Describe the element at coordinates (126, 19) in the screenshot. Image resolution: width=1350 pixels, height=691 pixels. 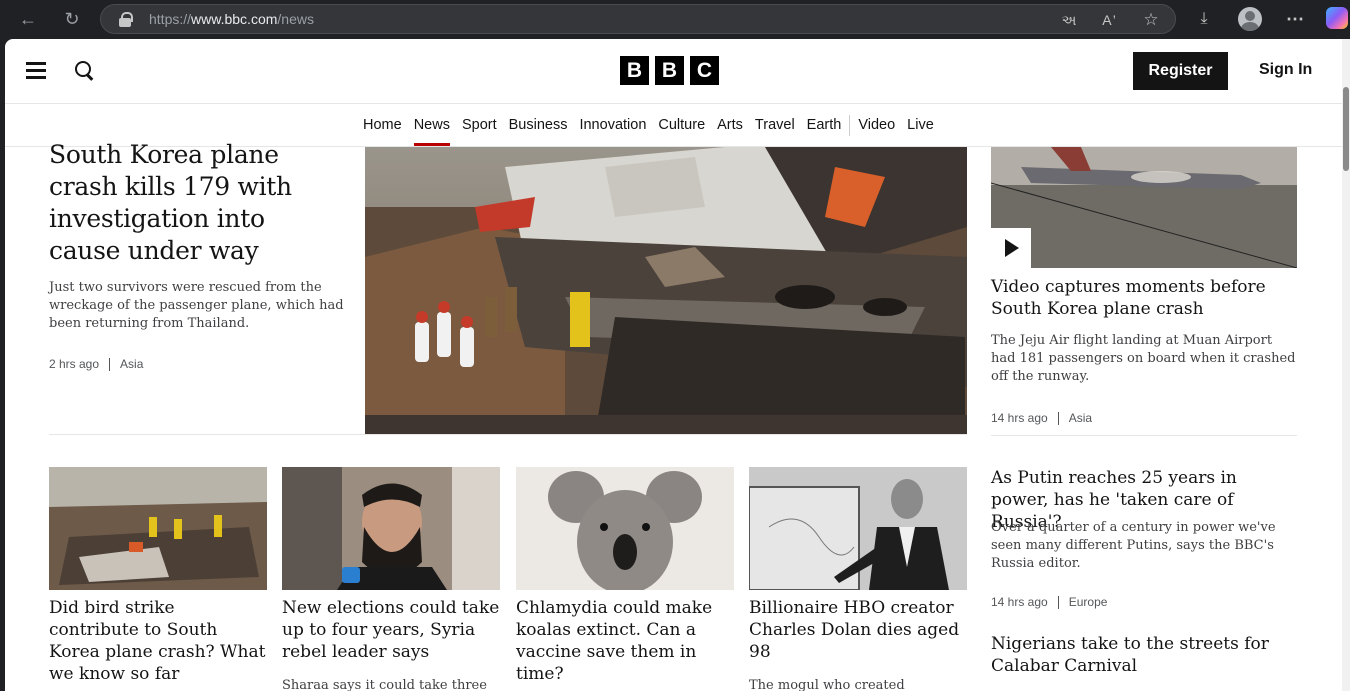
I see `lock-icon` at that location.